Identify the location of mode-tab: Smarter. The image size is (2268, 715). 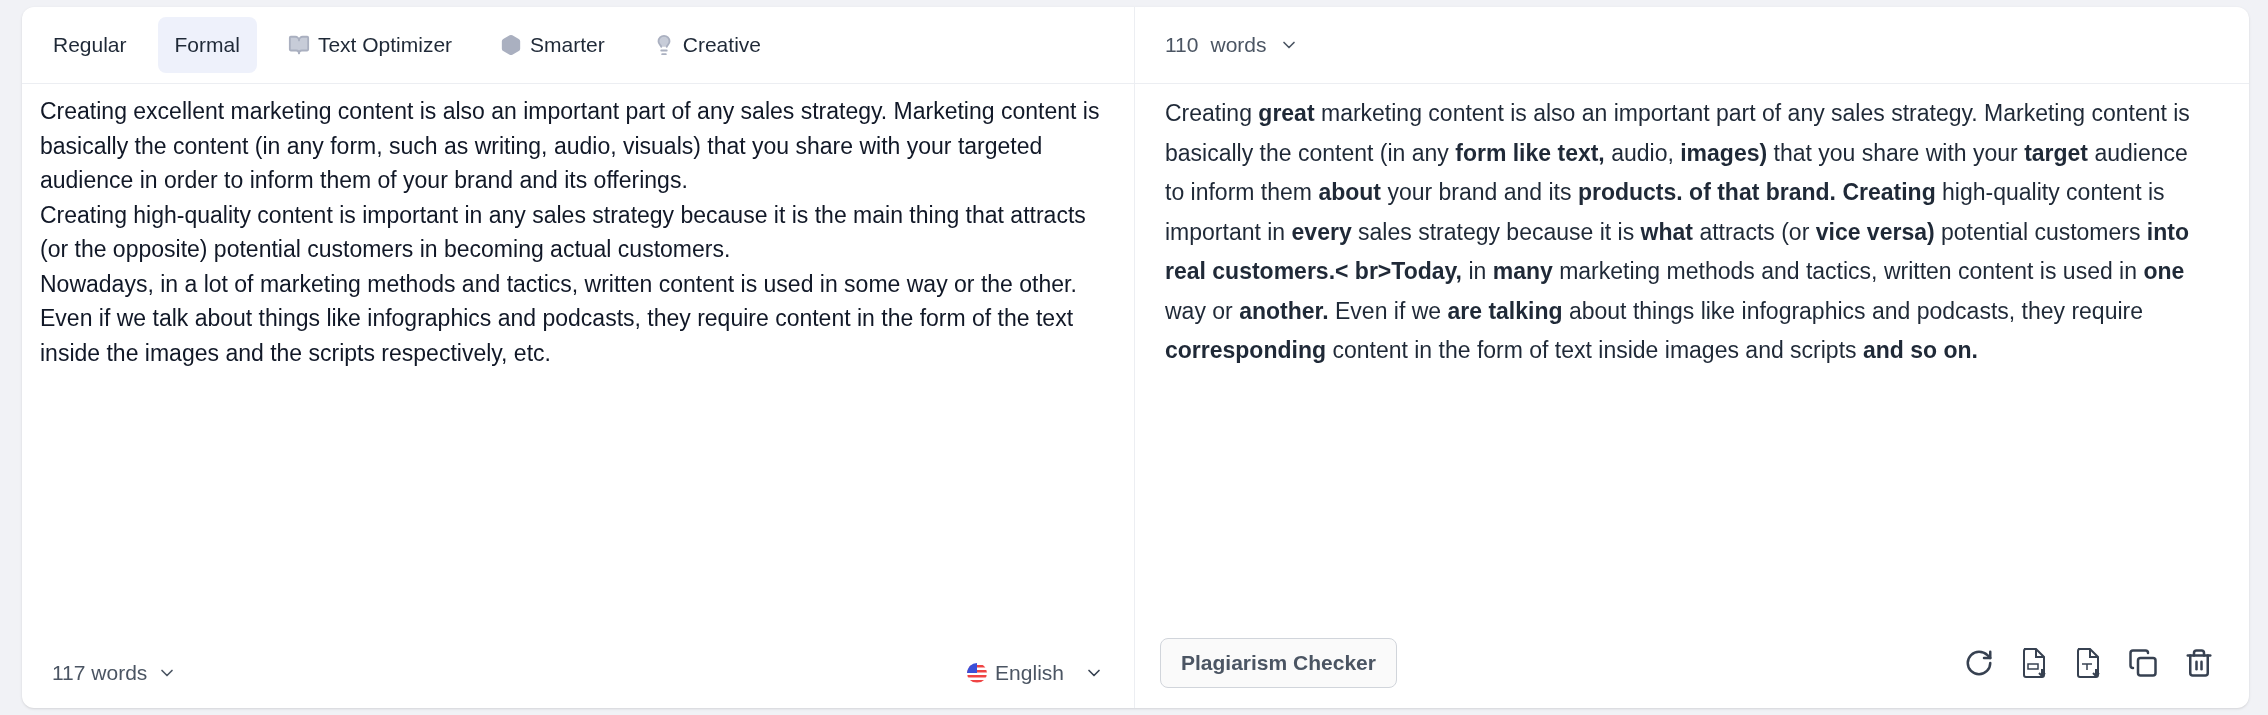
(552, 45).